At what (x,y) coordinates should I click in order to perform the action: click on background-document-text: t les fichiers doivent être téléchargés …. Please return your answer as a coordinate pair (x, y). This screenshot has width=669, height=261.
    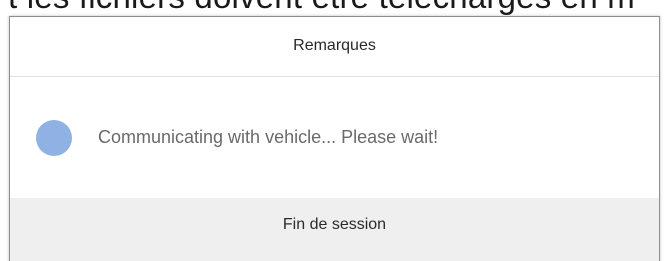
    Looking at the image, I should click on (321, 8).